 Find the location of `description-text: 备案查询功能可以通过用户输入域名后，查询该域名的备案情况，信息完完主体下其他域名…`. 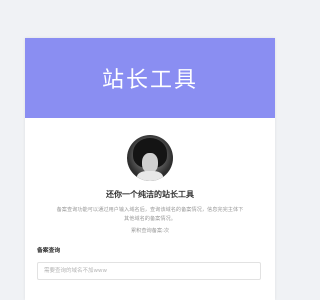

description-text: 备案查询功能可以通过用户输入域名后，查询该域名的备案情况，信息完完主体下其他域名… is located at coordinates (150, 214).